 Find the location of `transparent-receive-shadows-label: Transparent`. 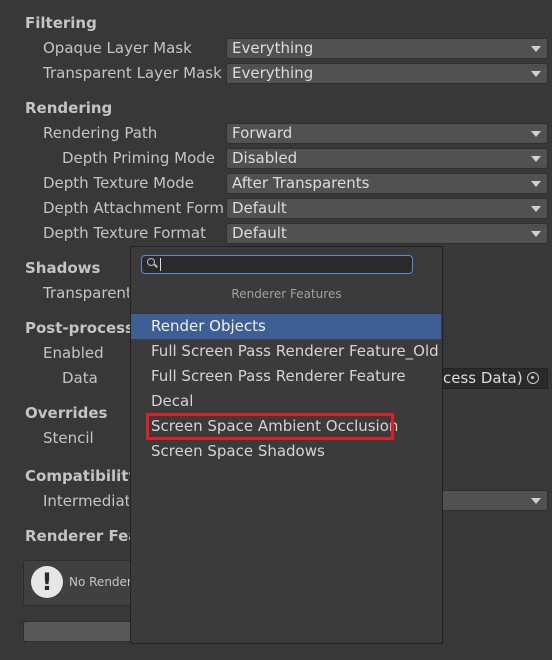

transparent-receive-shadows-label: Transparent is located at coordinates (86, 293).